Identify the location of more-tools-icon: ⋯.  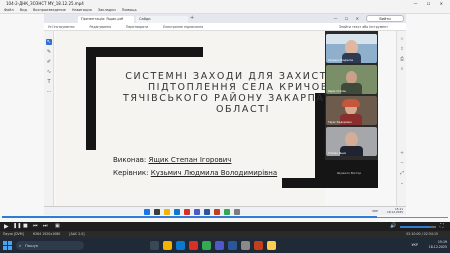
(49, 92).